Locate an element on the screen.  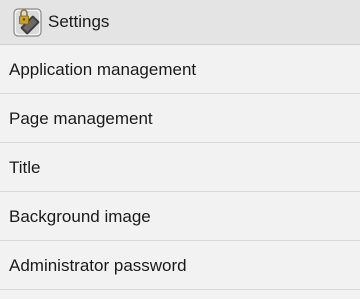
list-item-label: Application management is located at coordinates (103, 69).